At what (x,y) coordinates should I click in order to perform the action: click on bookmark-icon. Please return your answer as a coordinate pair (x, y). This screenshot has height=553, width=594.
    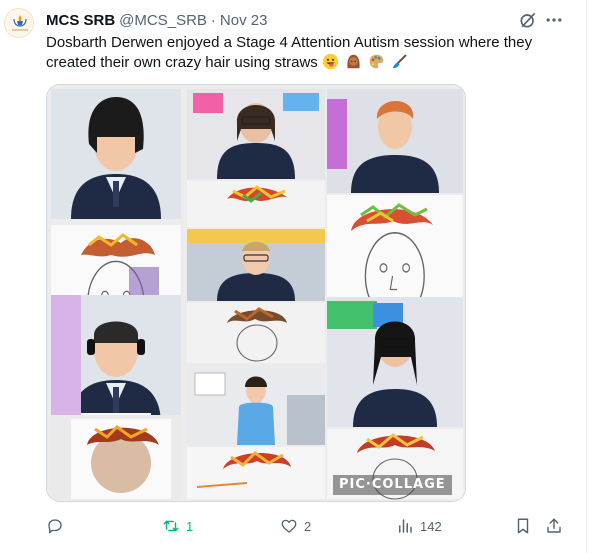
    Looking at the image, I should click on (523, 526).